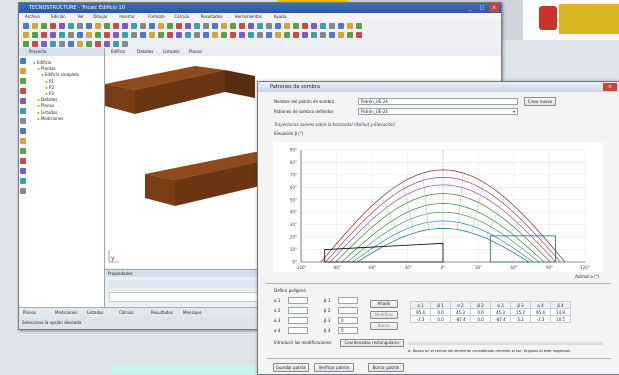  I want to click on menu-item-6: Cálculo, so click(181, 16).